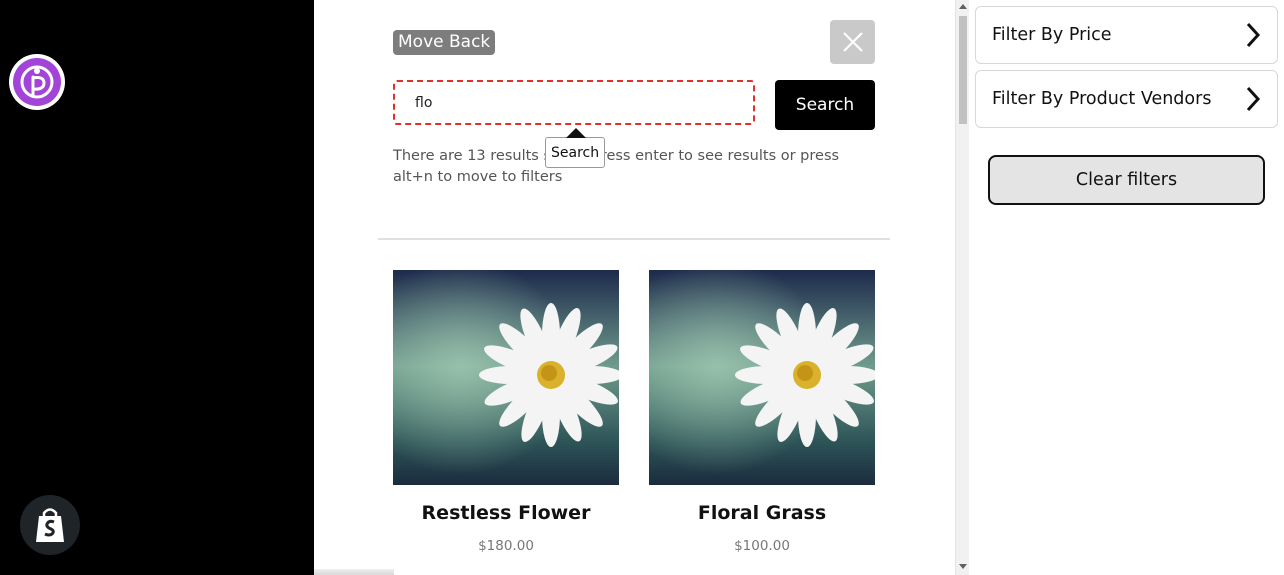  Describe the element at coordinates (506, 513) in the screenshot. I see `product-name: Restless Flower` at that location.